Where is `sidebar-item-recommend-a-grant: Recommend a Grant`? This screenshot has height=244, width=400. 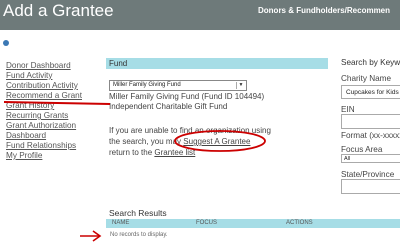
sidebar-item-recommend-a-grant: Recommend a Grant is located at coordinates (44, 96).